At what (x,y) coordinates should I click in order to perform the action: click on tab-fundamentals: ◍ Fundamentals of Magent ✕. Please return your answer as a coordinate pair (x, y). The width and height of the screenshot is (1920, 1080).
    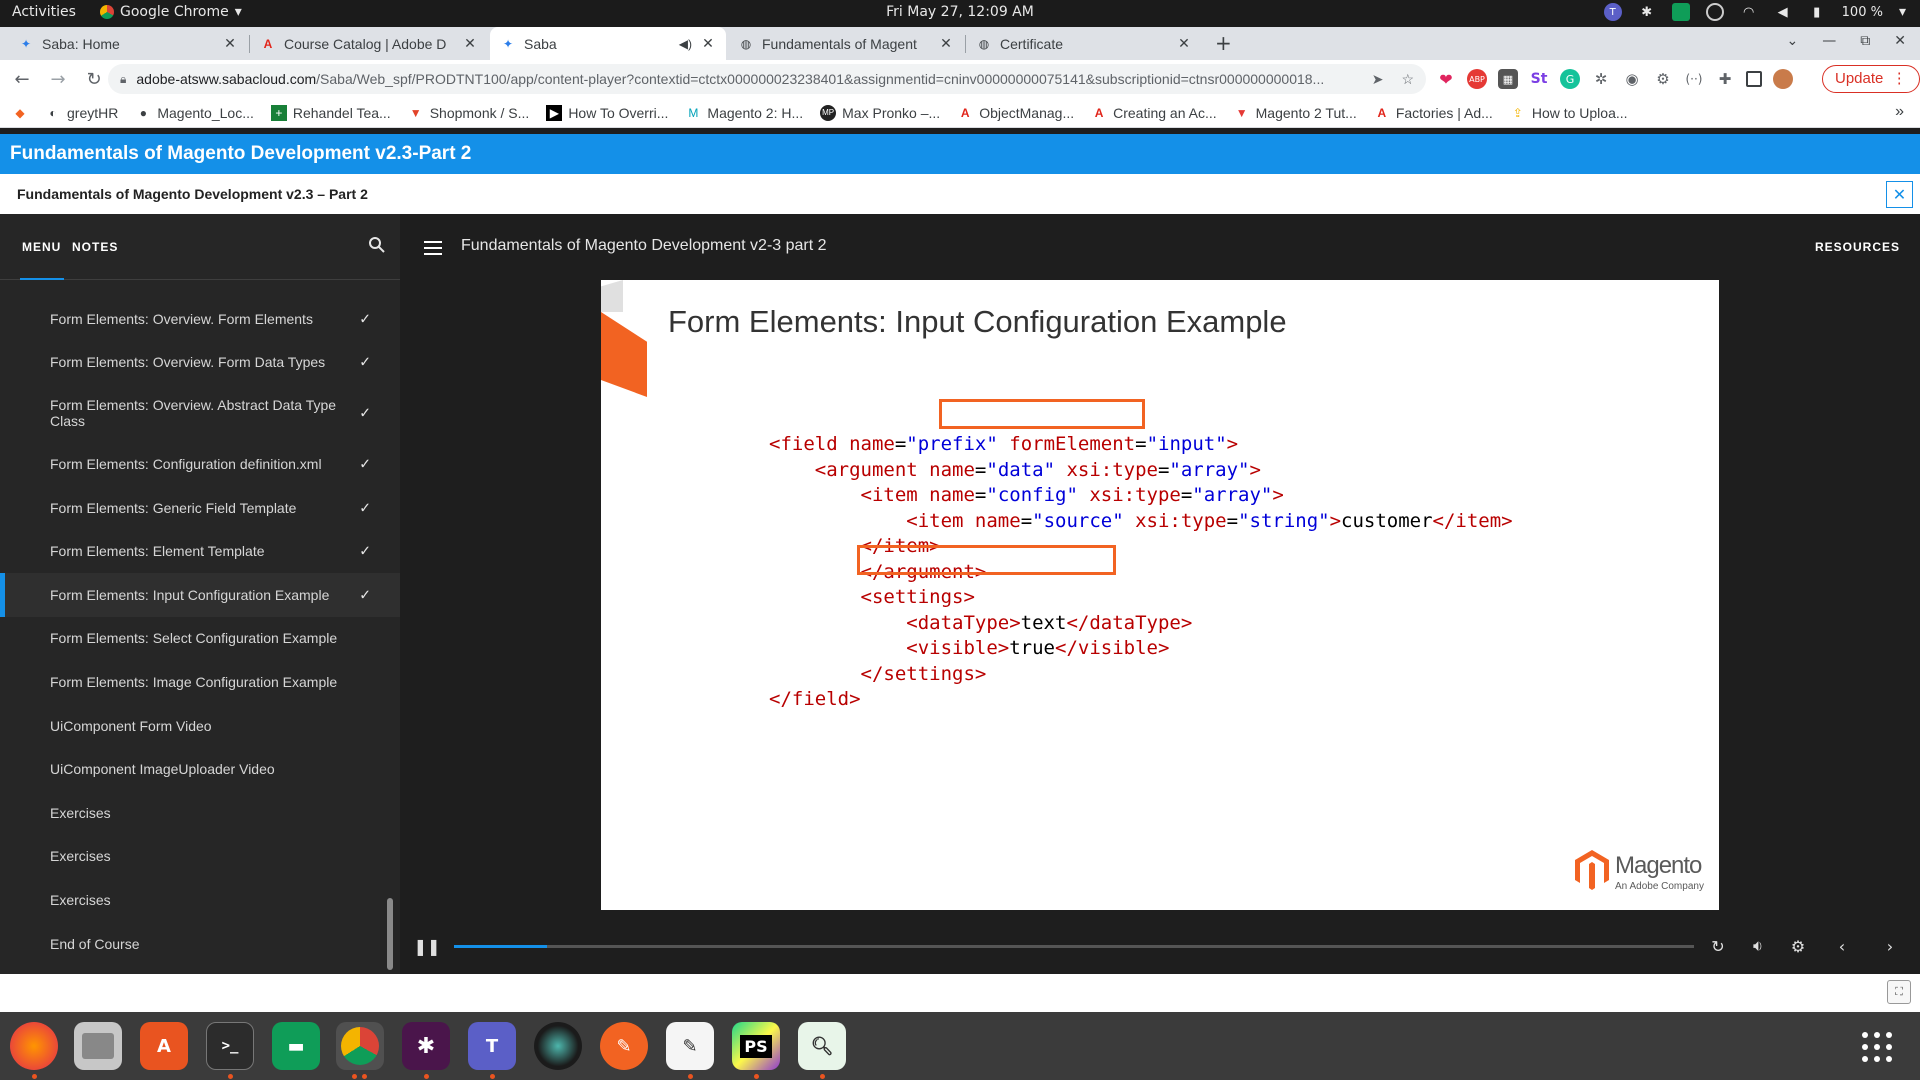
    Looking at the image, I should click on (846, 43).